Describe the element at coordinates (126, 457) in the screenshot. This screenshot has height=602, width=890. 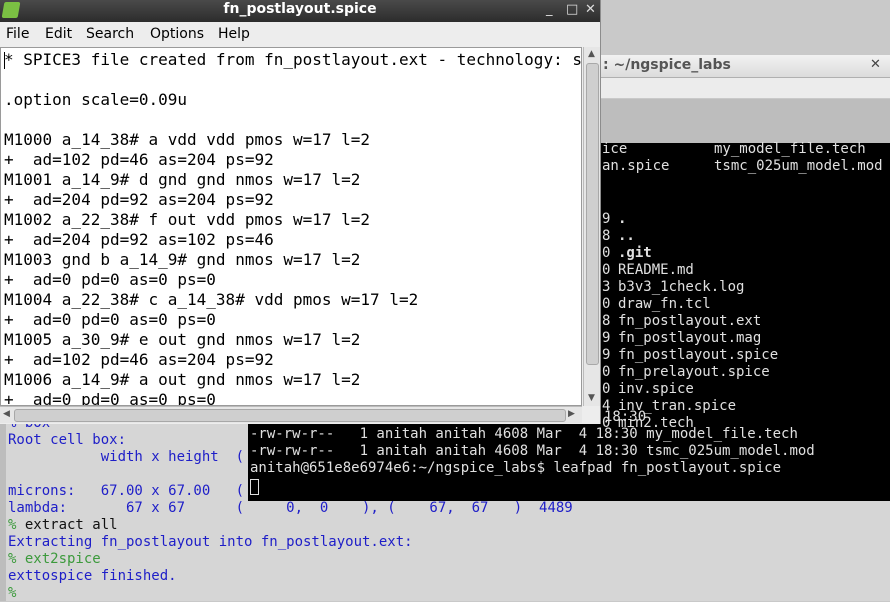
I see `console-line: width x height (` at that location.